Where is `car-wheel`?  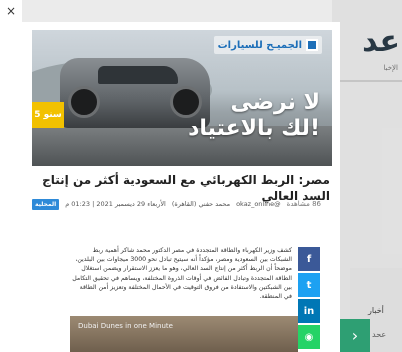
car-wheel is located at coordinates (84, 102).